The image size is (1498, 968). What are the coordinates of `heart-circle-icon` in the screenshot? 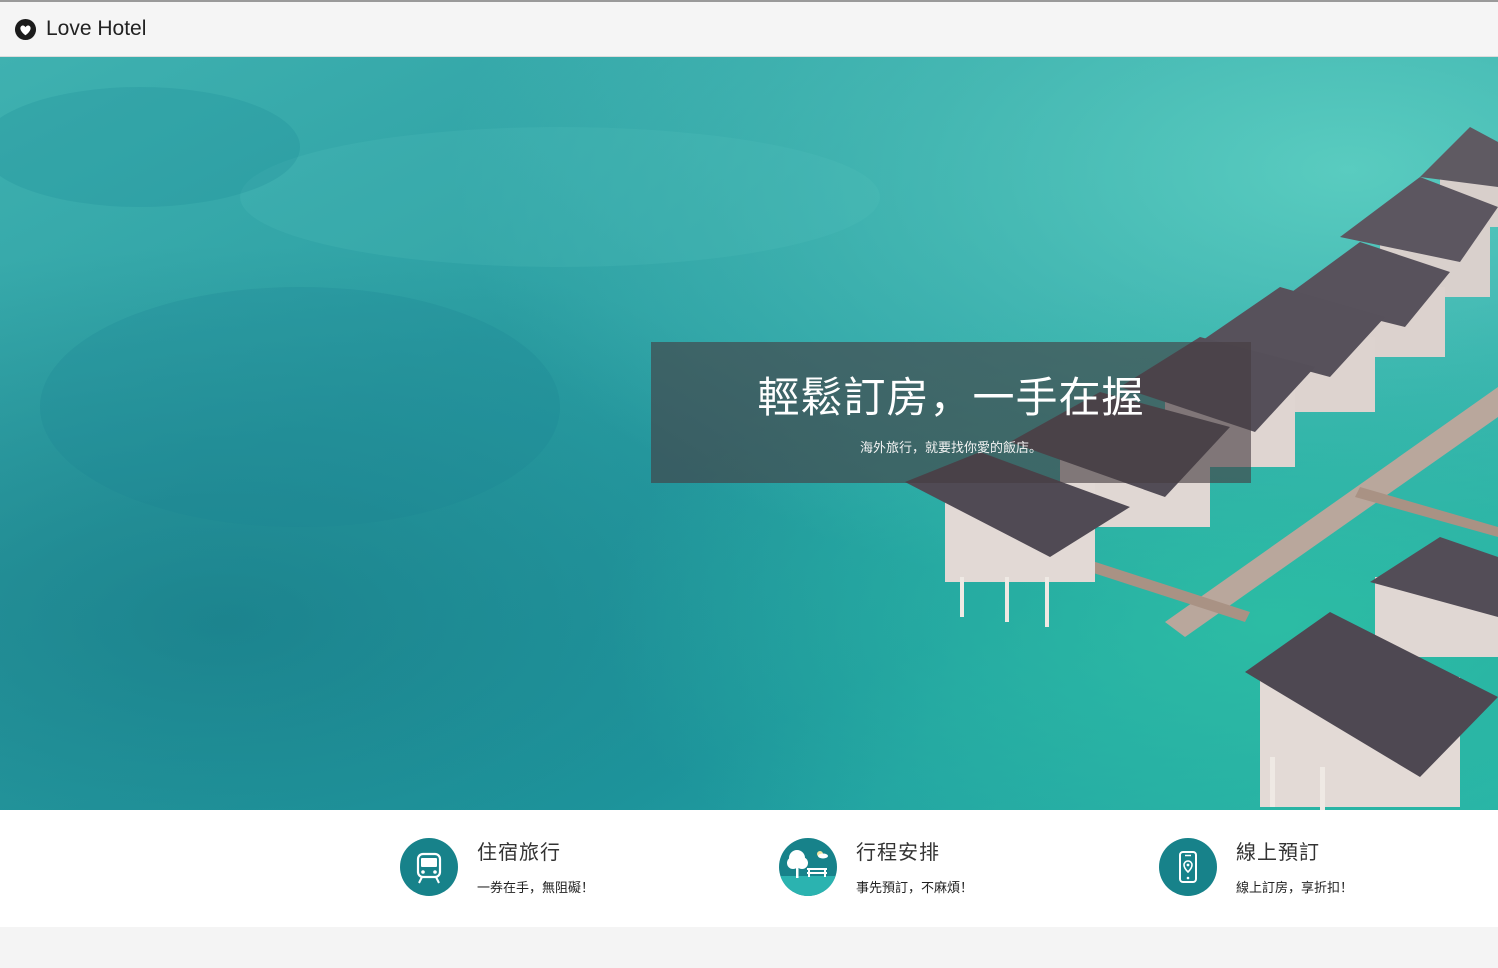 It's located at (25, 29).